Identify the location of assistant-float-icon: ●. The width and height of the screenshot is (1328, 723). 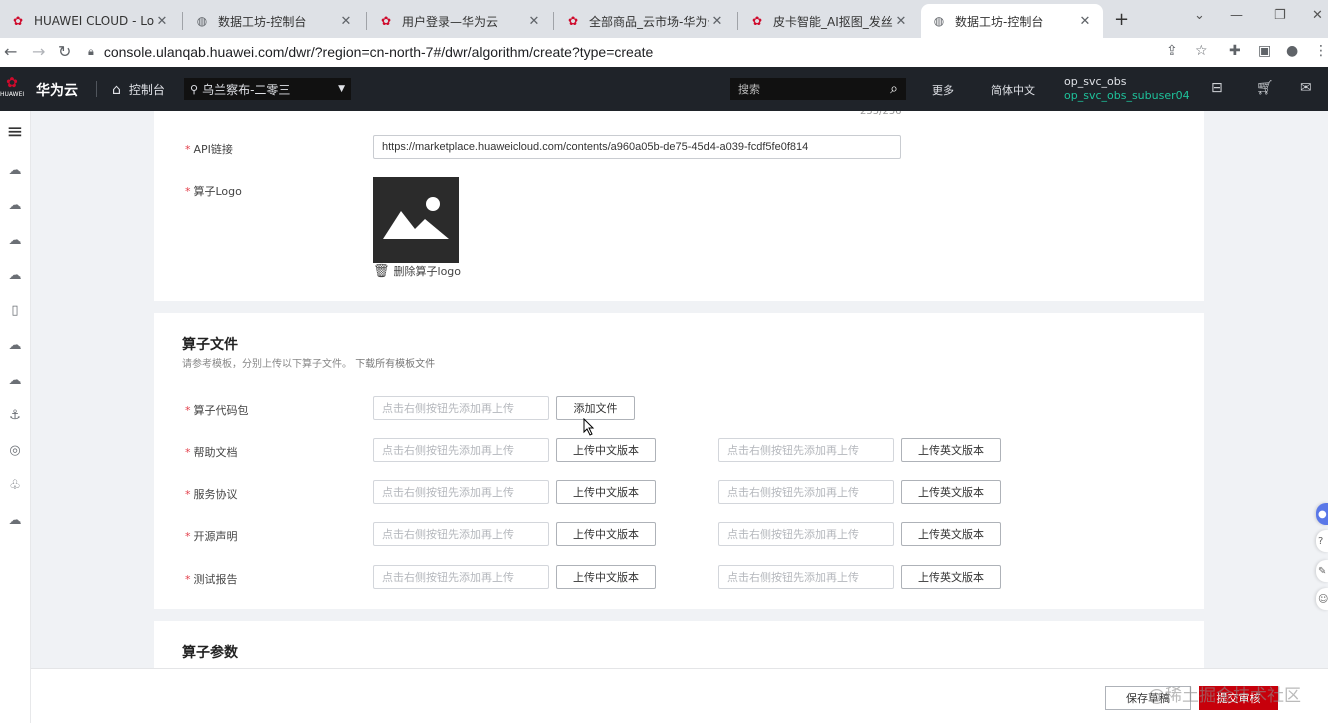
(1322, 514).